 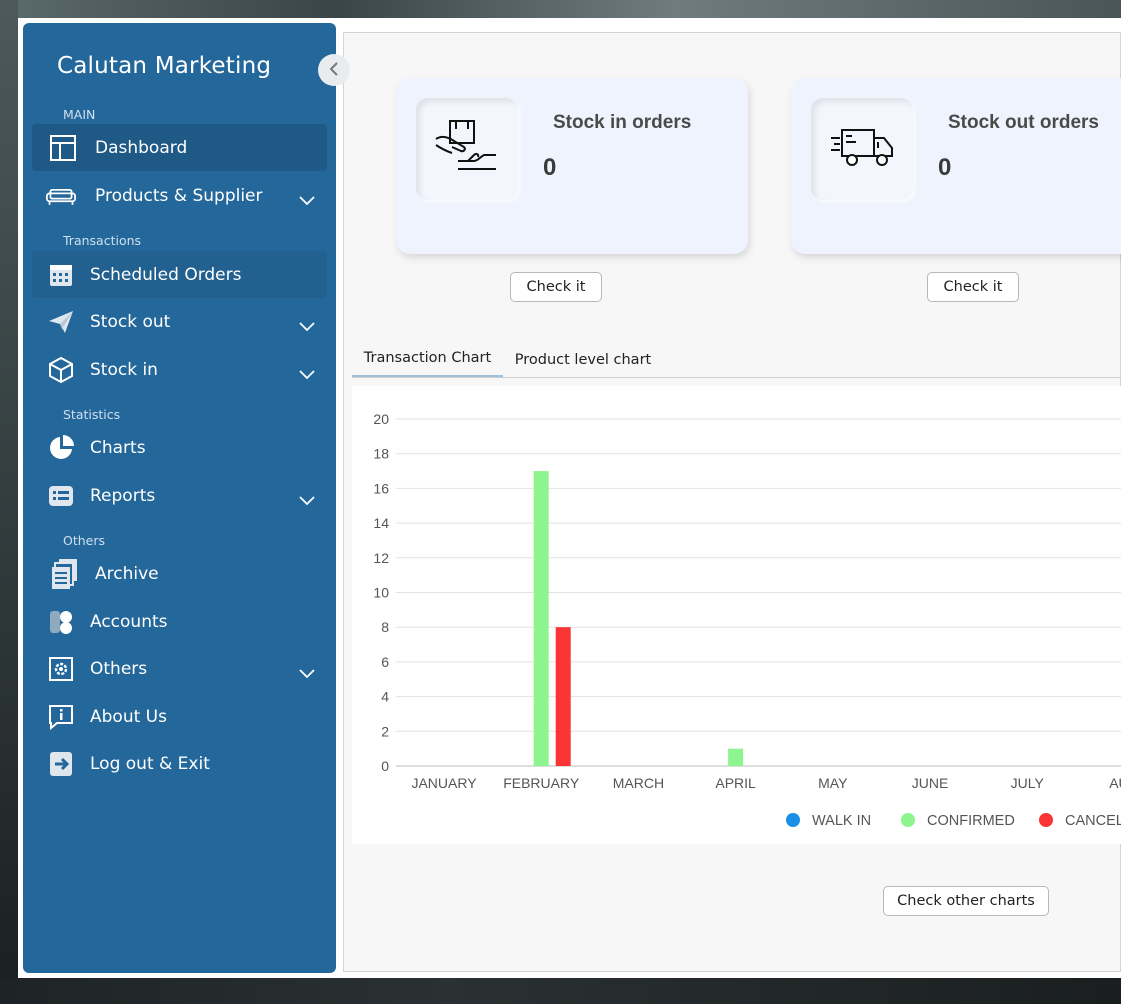 I want to click on sidebar-item-products-supplier: Products & Supplier, so click(x=179, y=195).